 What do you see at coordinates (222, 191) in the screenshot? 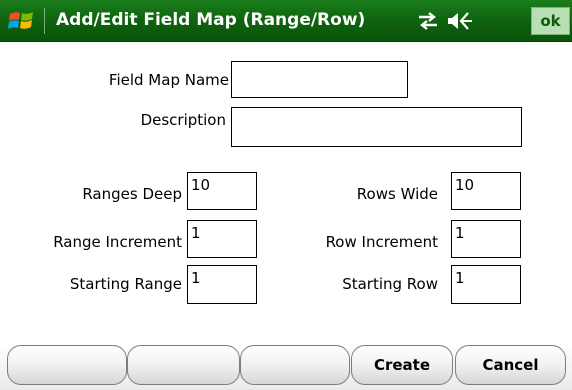
I see `ranges-deep-input: 10` at bounding box center [222, 191].